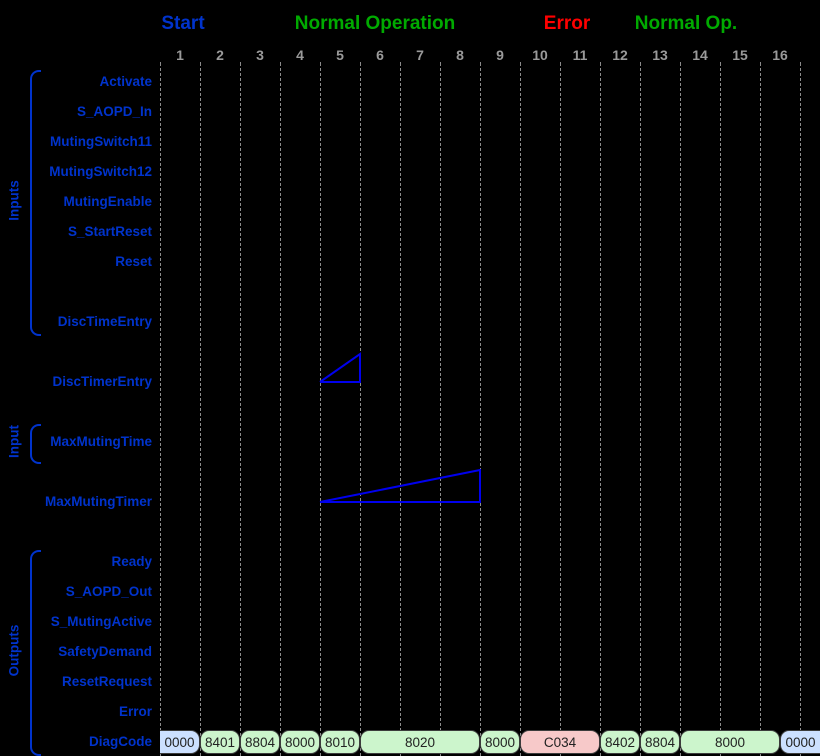 This screenshot has width=820, height=756. Describe the element at coordinates (101, 441) in the screenshot. I see `row-label-max-muting-time: MaxMutingTime` at that location.